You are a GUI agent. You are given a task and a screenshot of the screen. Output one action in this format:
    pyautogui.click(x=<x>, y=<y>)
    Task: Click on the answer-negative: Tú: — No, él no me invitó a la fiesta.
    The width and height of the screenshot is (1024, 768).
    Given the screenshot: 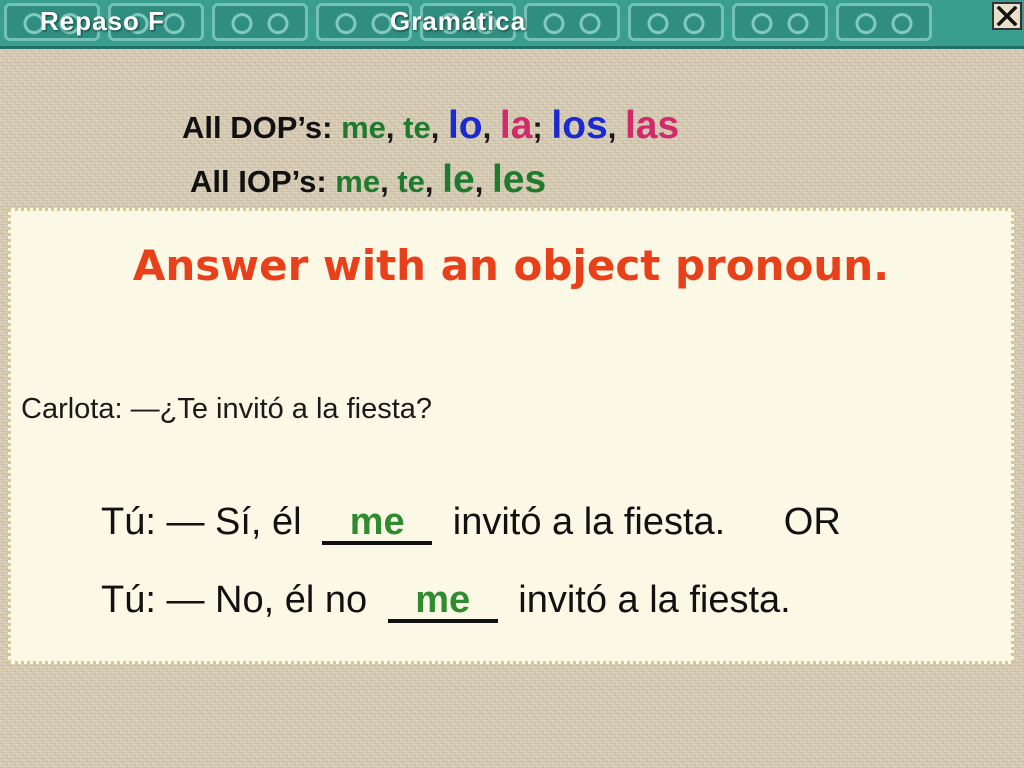 What is the action you would take?
    pyautogui.click(x=446, y=601)
    